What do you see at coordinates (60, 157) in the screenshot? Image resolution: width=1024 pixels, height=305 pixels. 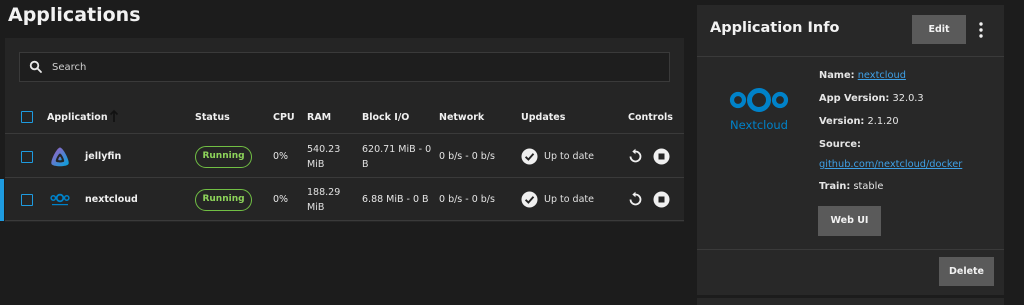 I see `jellyfin-logo-icon` at bounding box center [60, 157].